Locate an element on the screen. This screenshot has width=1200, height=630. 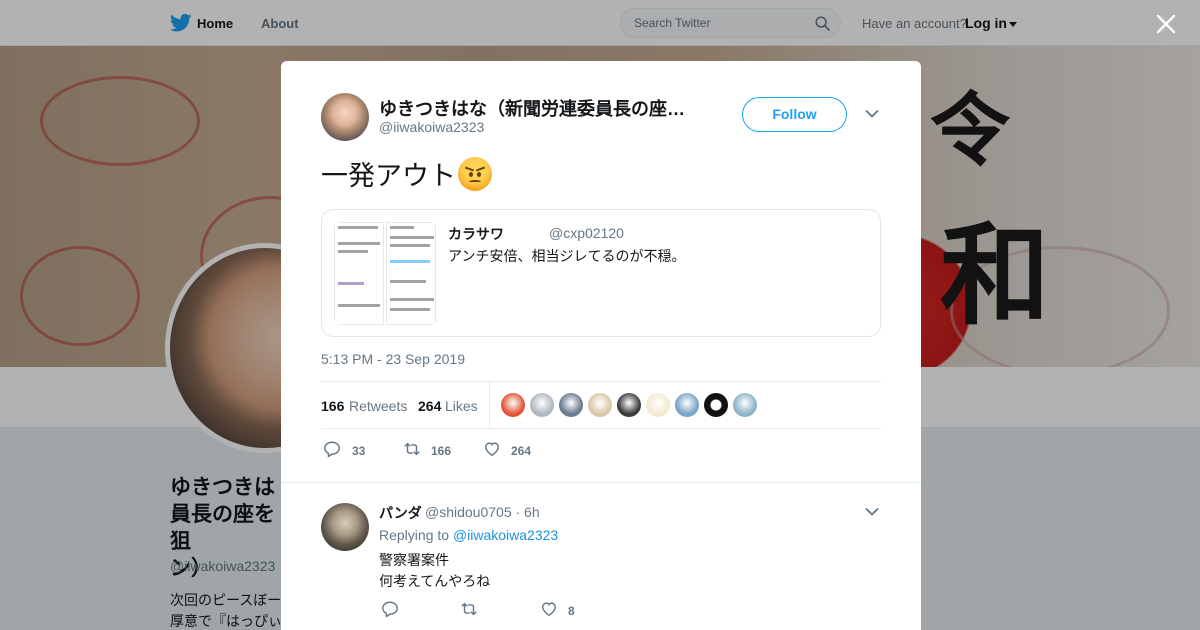
stats-divider is located at coordinates (489, 405).